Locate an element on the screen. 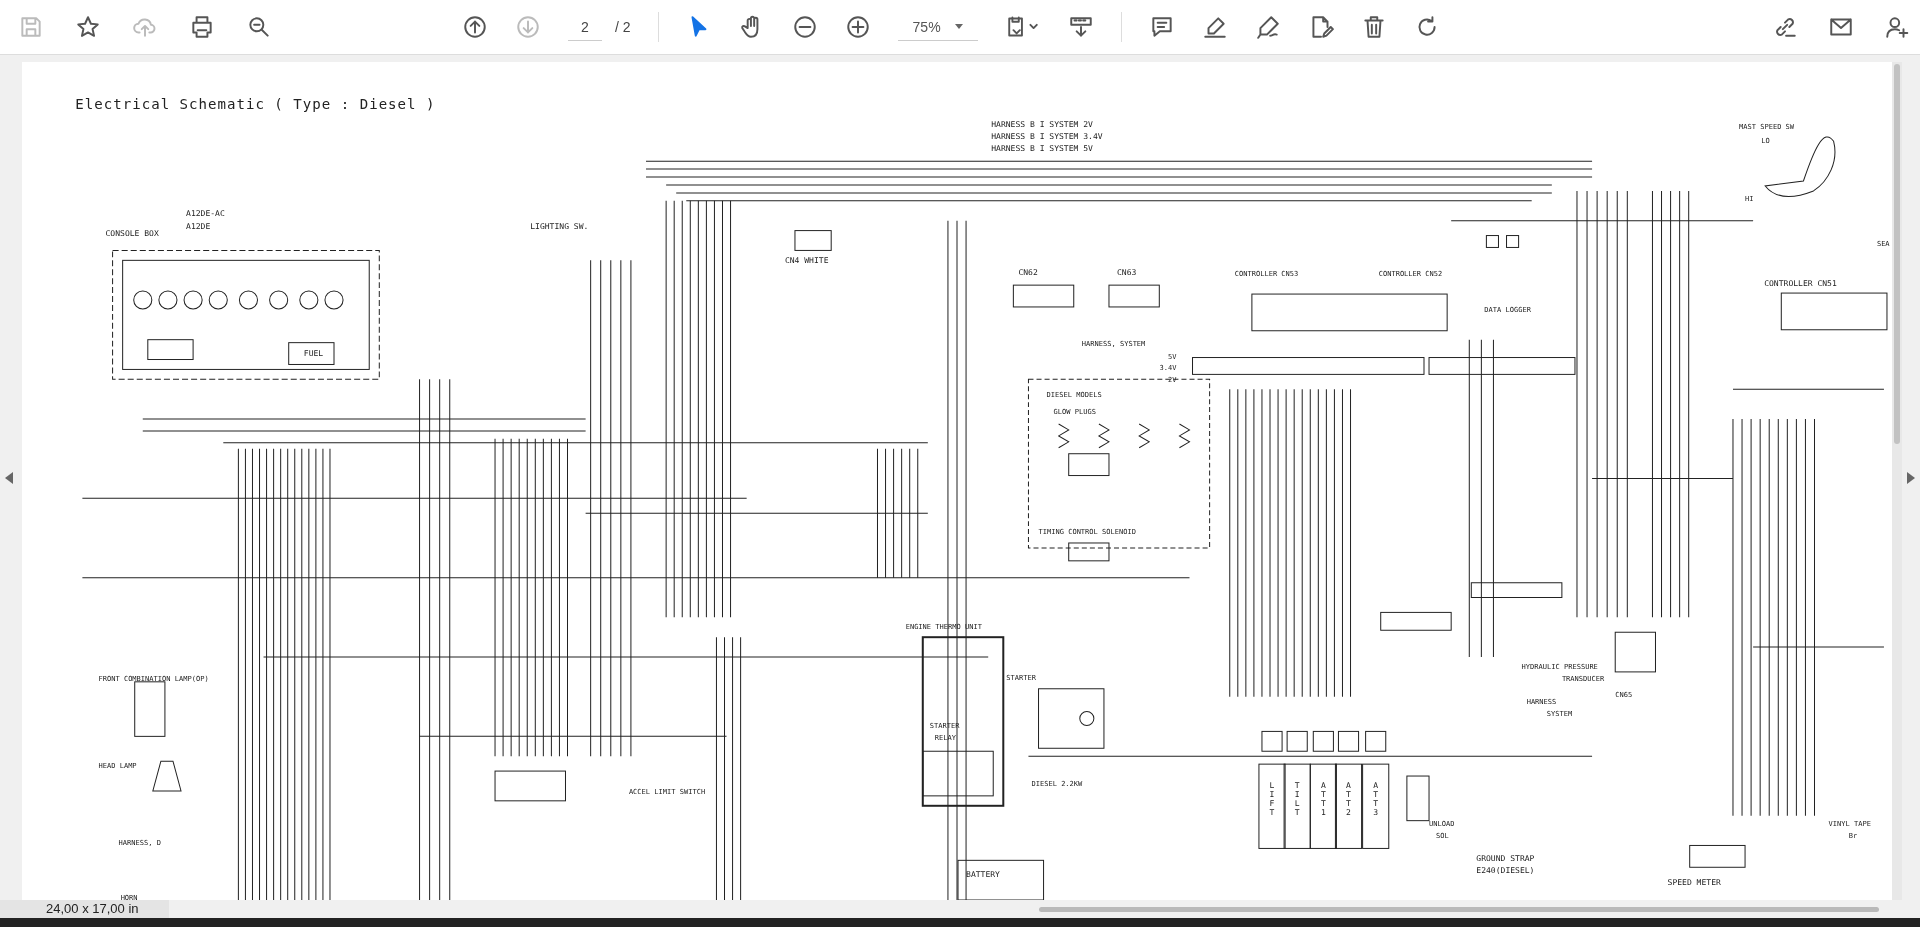 The width and height of the screenshot is (1920, 927). zoom-in-icon is located at coordinates (857, 27).